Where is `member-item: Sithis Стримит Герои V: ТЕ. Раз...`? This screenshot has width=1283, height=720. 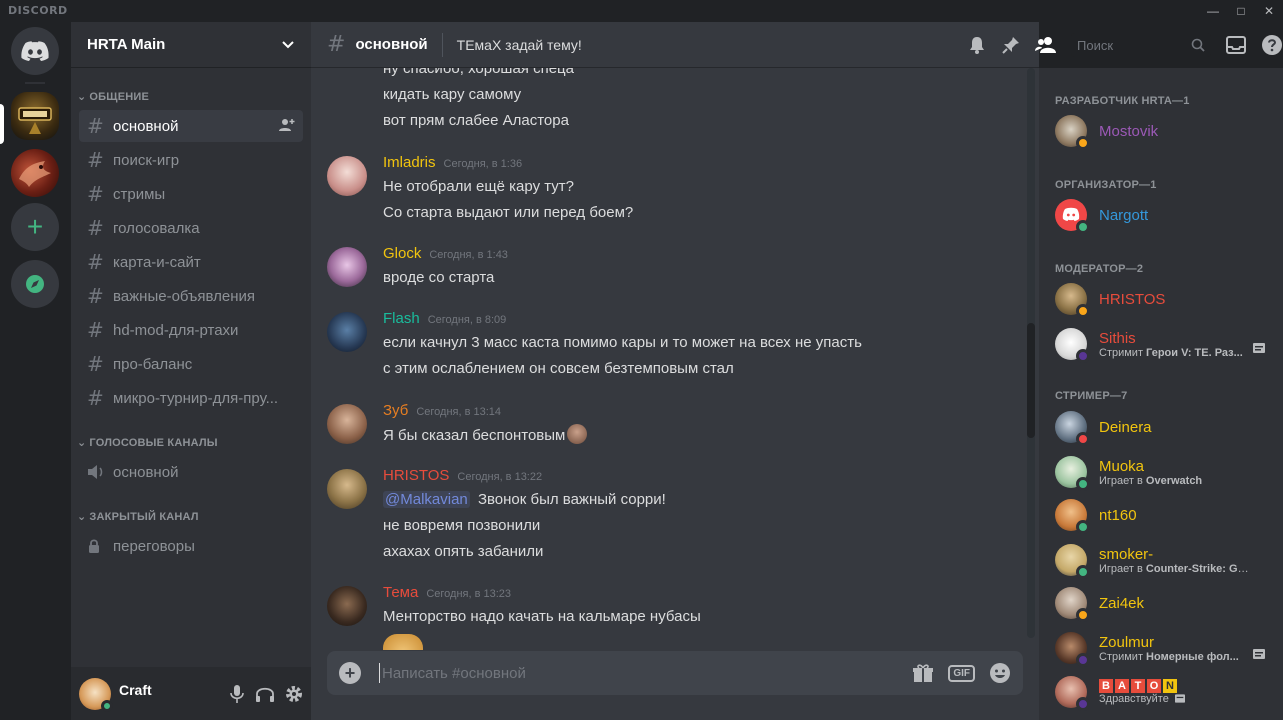 member-item: Sithis Стримит Герои V: ТЕ. Раз... is located at coordinates (1163, 344).